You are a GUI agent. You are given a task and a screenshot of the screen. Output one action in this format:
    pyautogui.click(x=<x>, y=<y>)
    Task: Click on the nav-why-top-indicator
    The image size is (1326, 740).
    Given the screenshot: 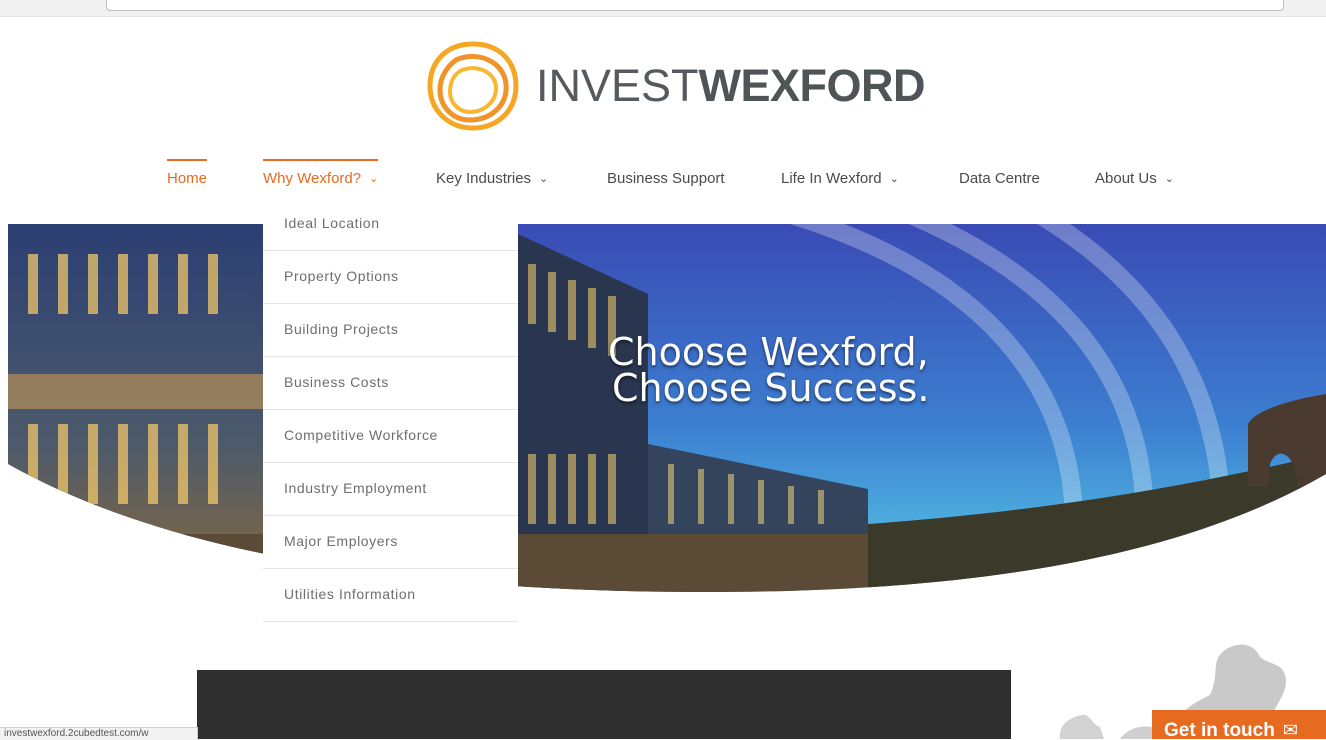 What is the action you would take?
    pyautogui.click(x=321, y=160)
    